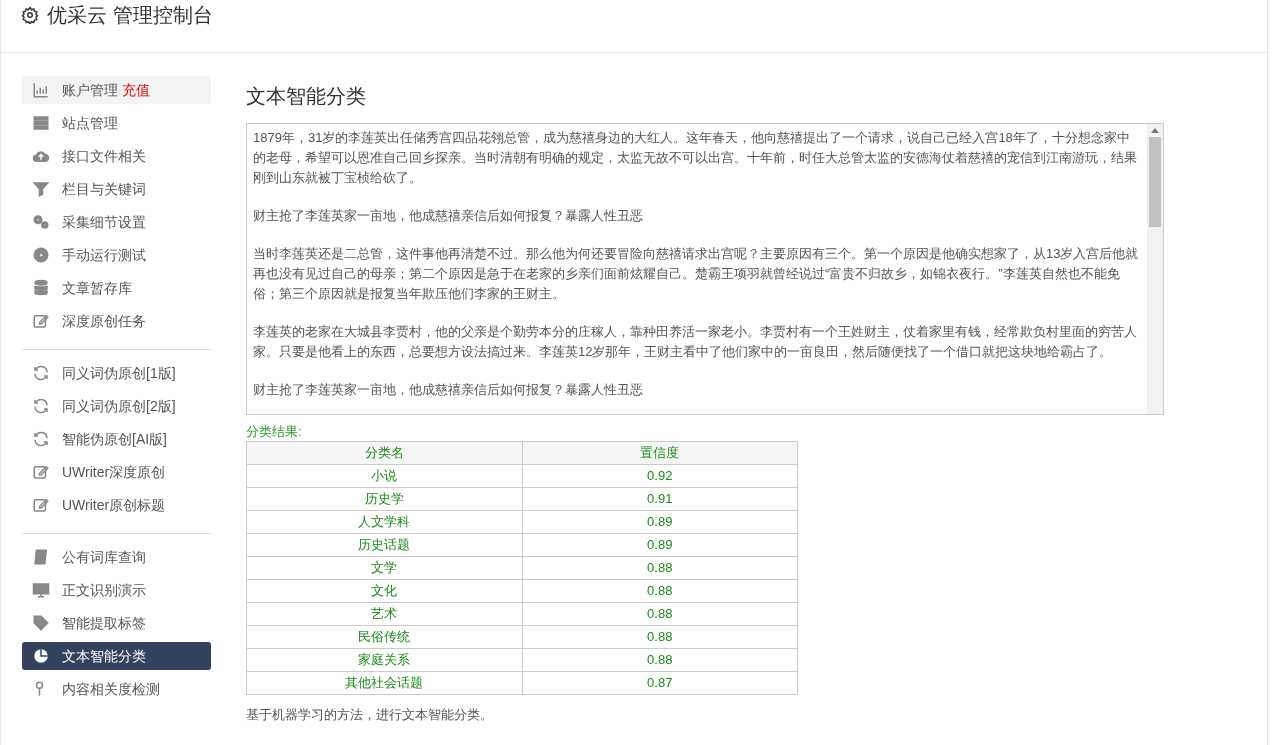 The height and width of the screenshot is (745, 1280). I want to click on sidebar-item: 同义词伪原创[1版], so click(116, 373).